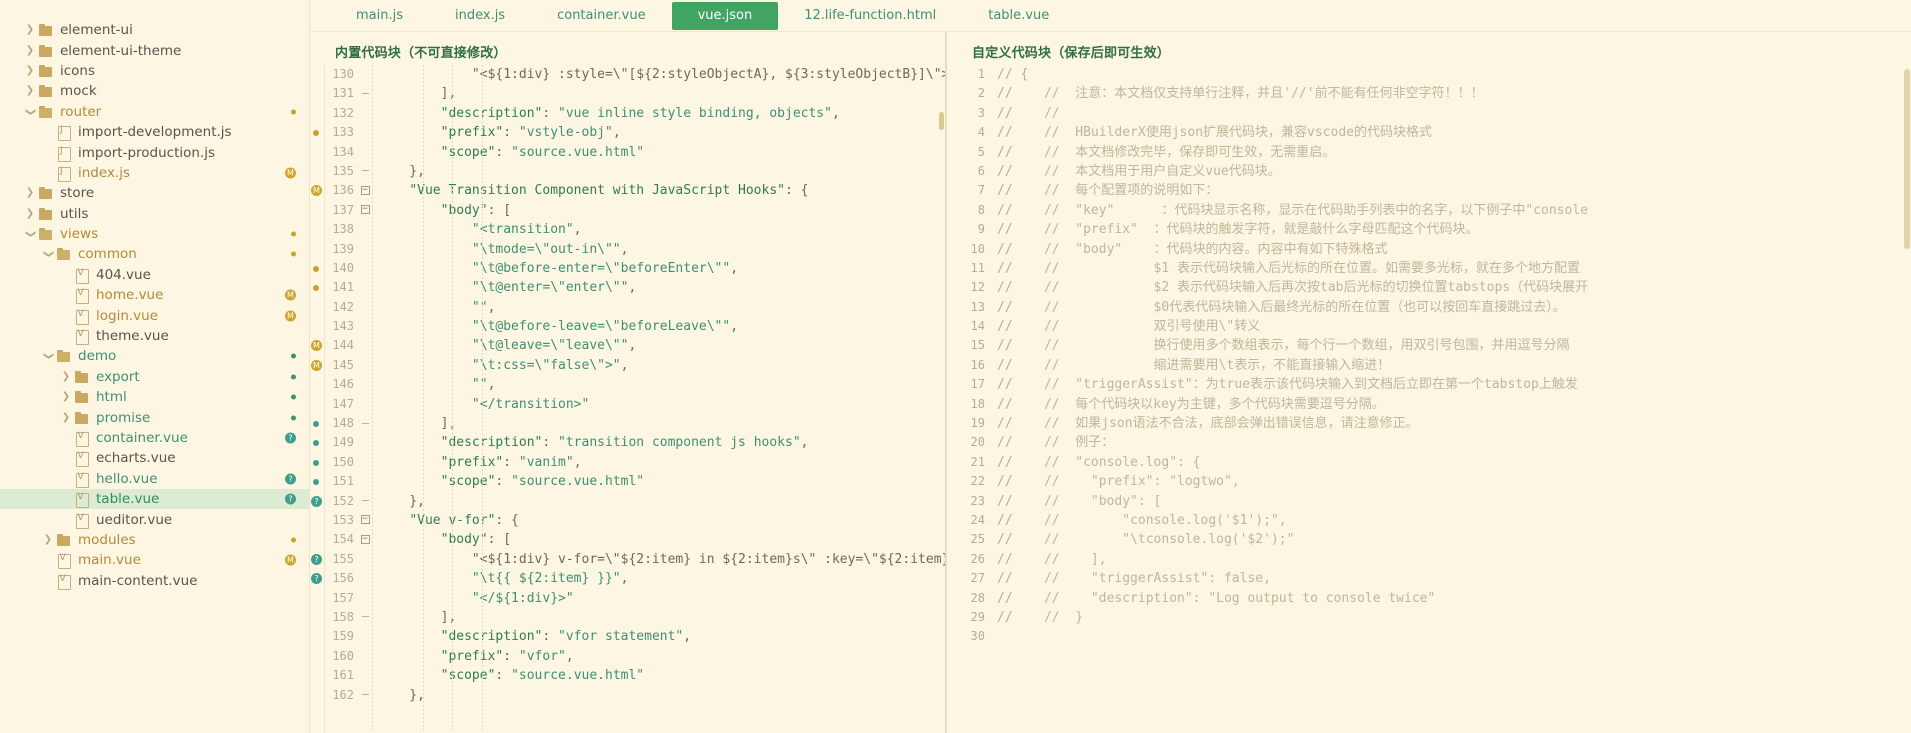 The image size is (1911, 733). I want to click on code-line: 24 // // "console.log('$1');",, so click(1429, 520).